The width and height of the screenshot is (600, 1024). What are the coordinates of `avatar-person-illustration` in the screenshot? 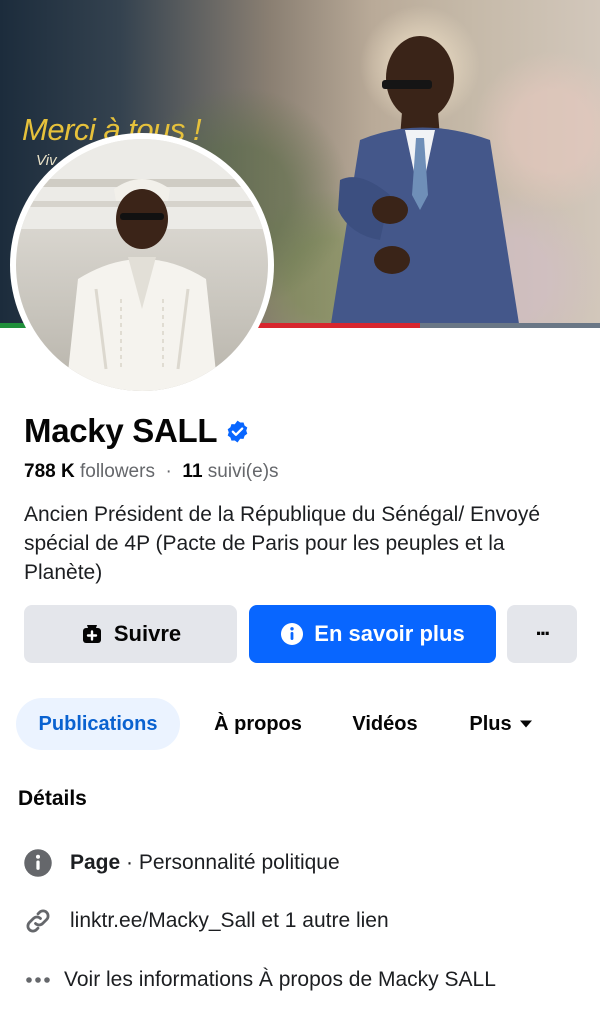 It's located at (142, 265).